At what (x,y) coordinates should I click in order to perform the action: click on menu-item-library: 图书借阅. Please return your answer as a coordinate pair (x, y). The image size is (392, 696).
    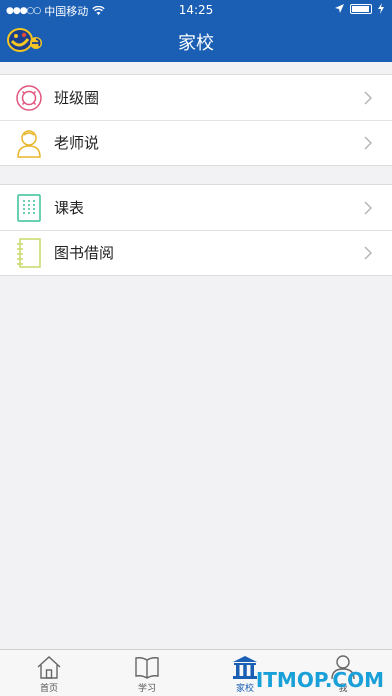
    Looking at the image, I should click on (196, 252).